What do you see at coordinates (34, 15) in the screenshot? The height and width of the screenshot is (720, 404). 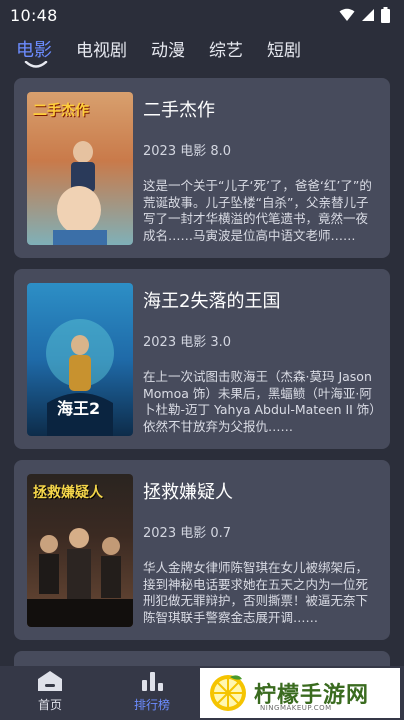 I see `status-time: 10:48` at bounding box center [34, 15].